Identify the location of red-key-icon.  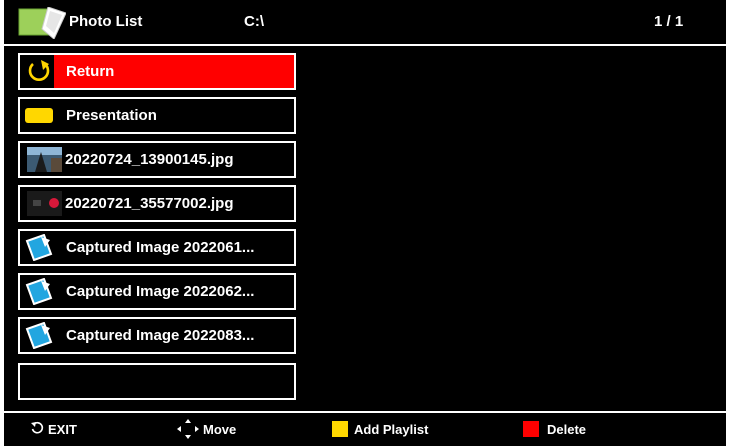
(531, 429).